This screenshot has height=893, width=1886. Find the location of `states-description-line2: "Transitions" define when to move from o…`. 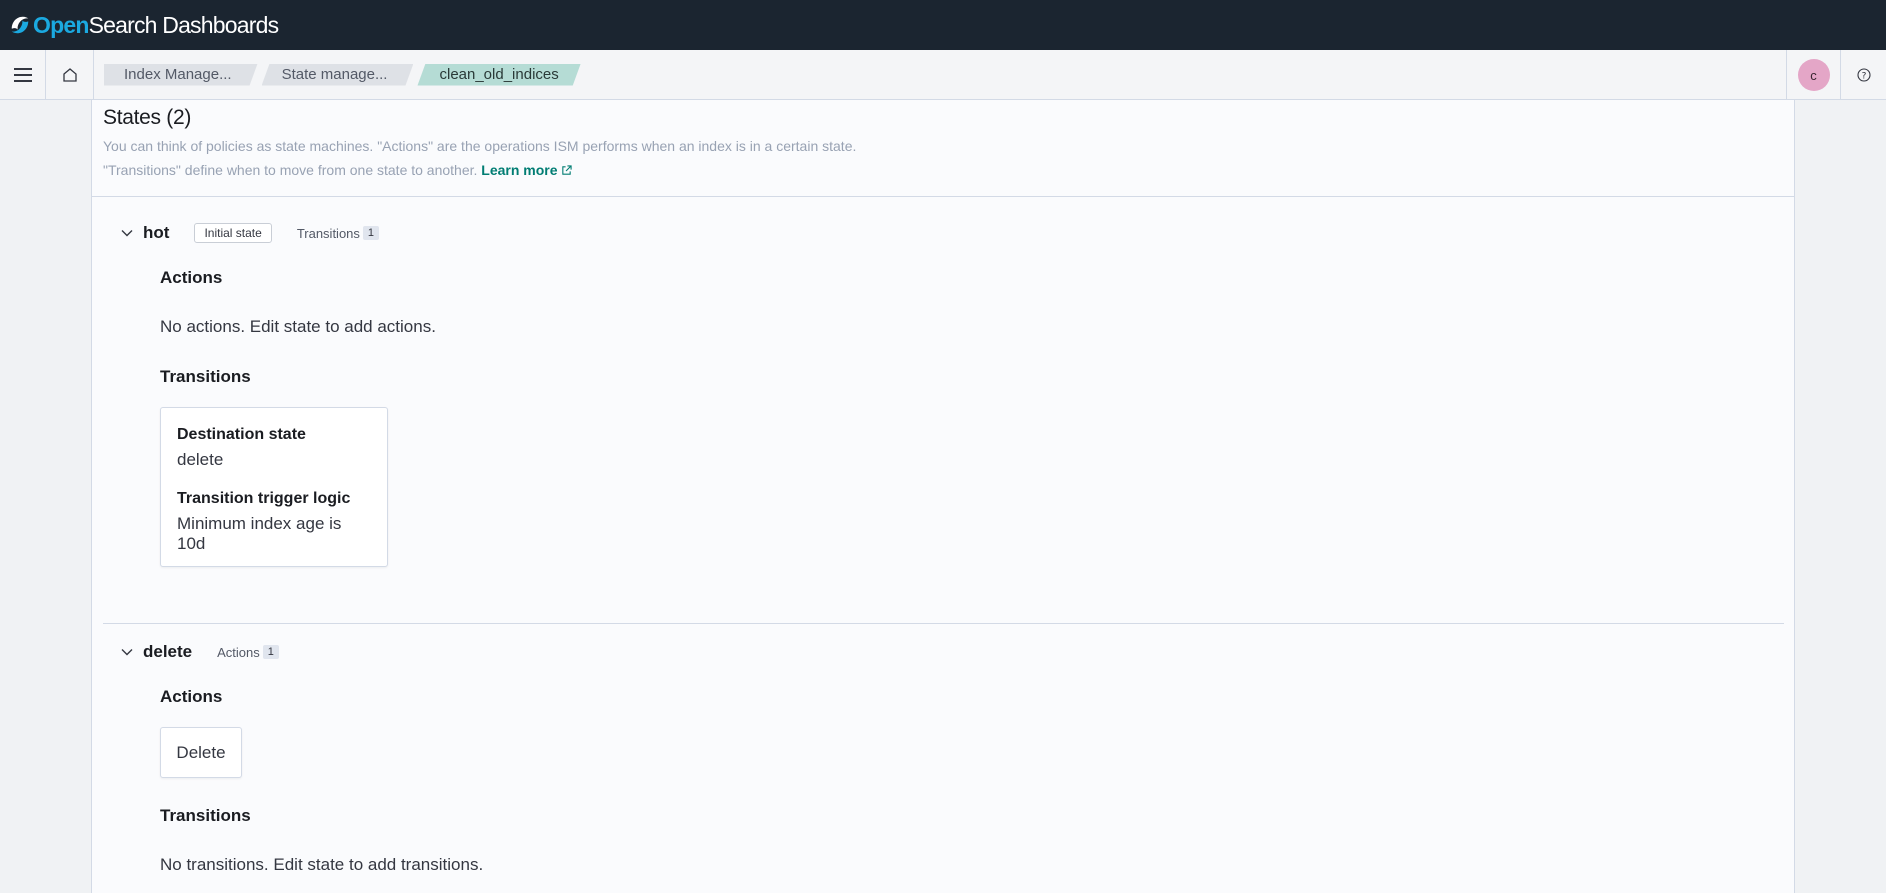

states-description-line2: "Transitions" define when to move from o… is located at coordinates (290, 170).